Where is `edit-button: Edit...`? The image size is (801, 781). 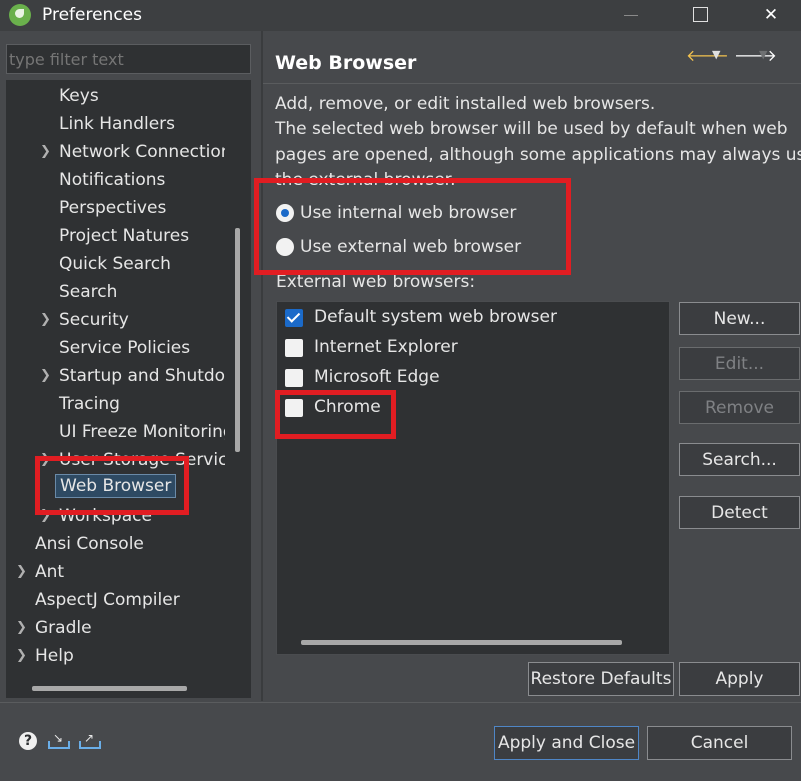 edit-button: Edit... is located at coordinates (739, 363).